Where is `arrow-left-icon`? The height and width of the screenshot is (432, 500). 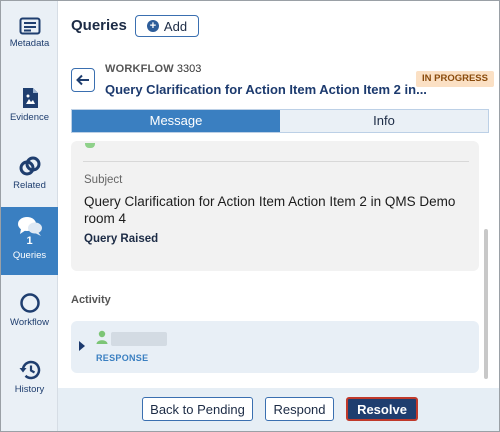
arrow-left-icon is located at coordinates (82, 80).